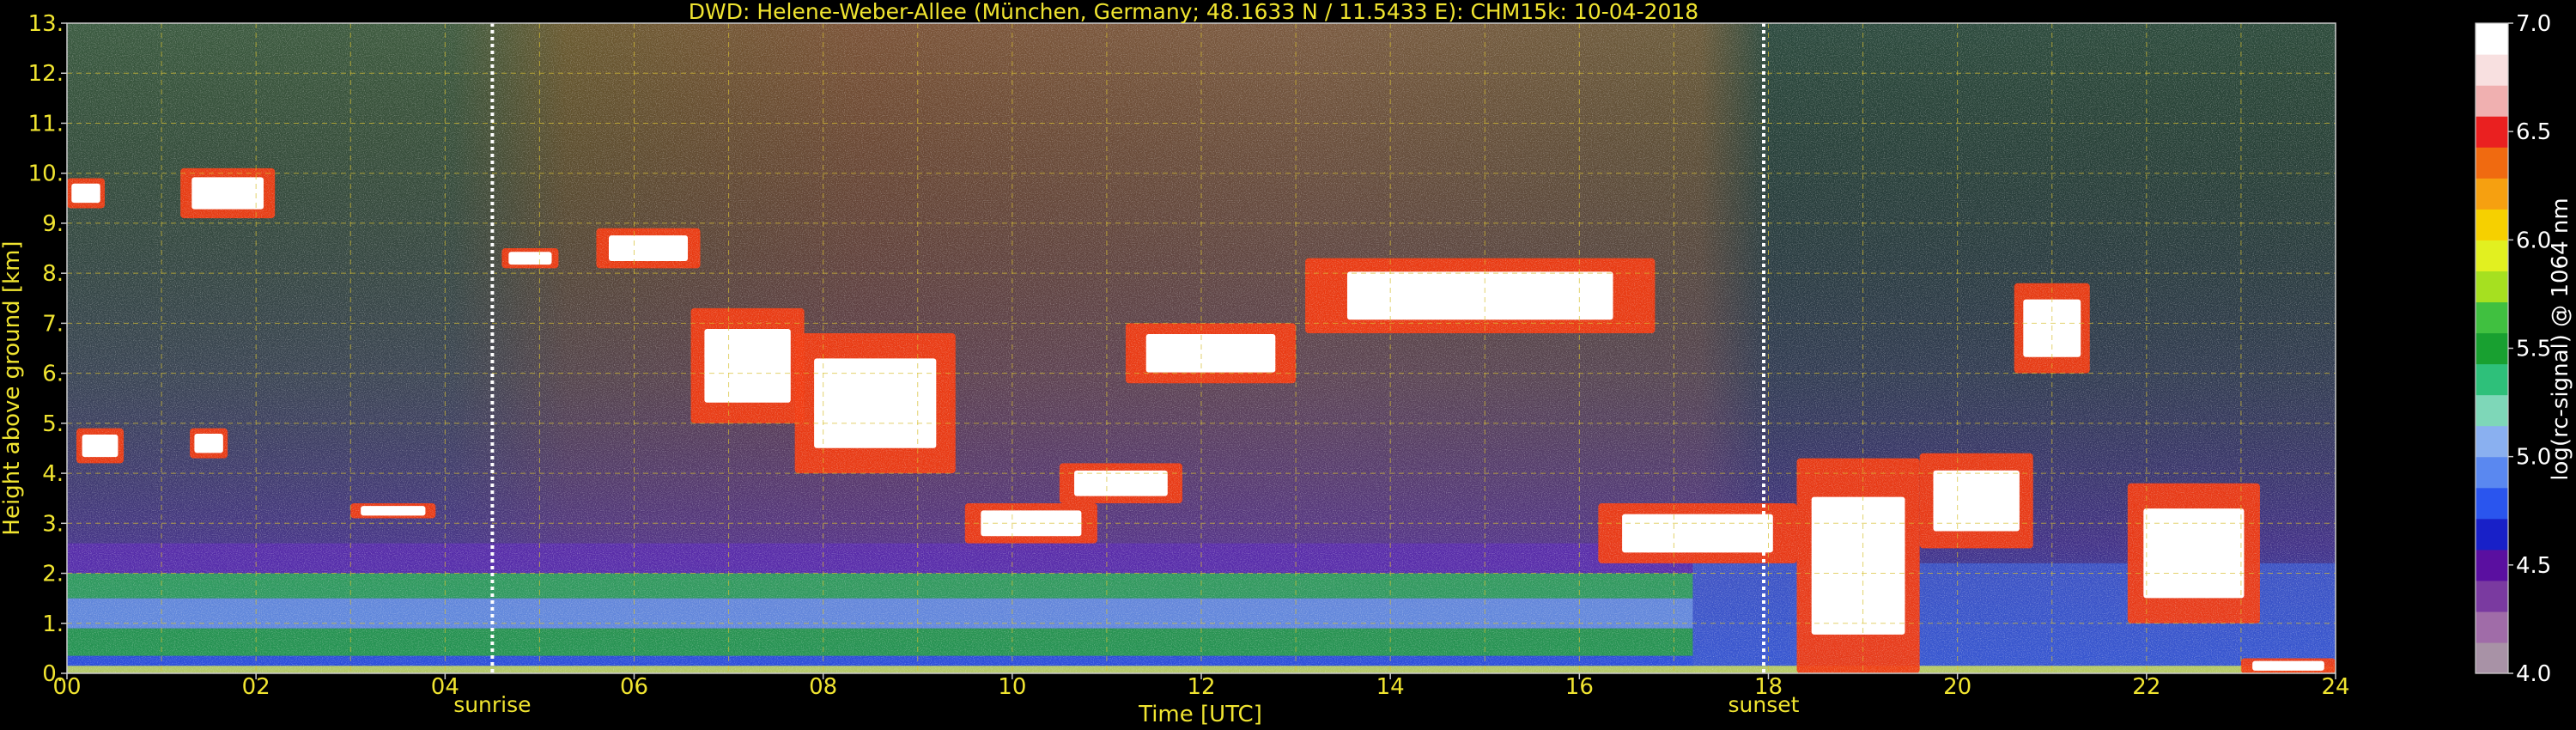 This screenshot has height=730, width=2576. I want to click on y-axis-label: Height above ground [km], so click(13, 387).